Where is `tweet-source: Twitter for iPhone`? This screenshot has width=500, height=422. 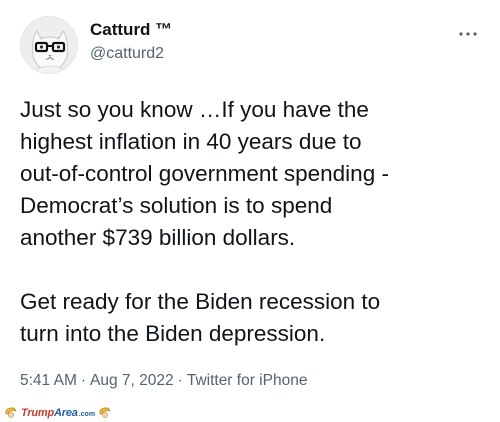 tweet-source: Twitter for iPhone is located at coordinates (247, 380).